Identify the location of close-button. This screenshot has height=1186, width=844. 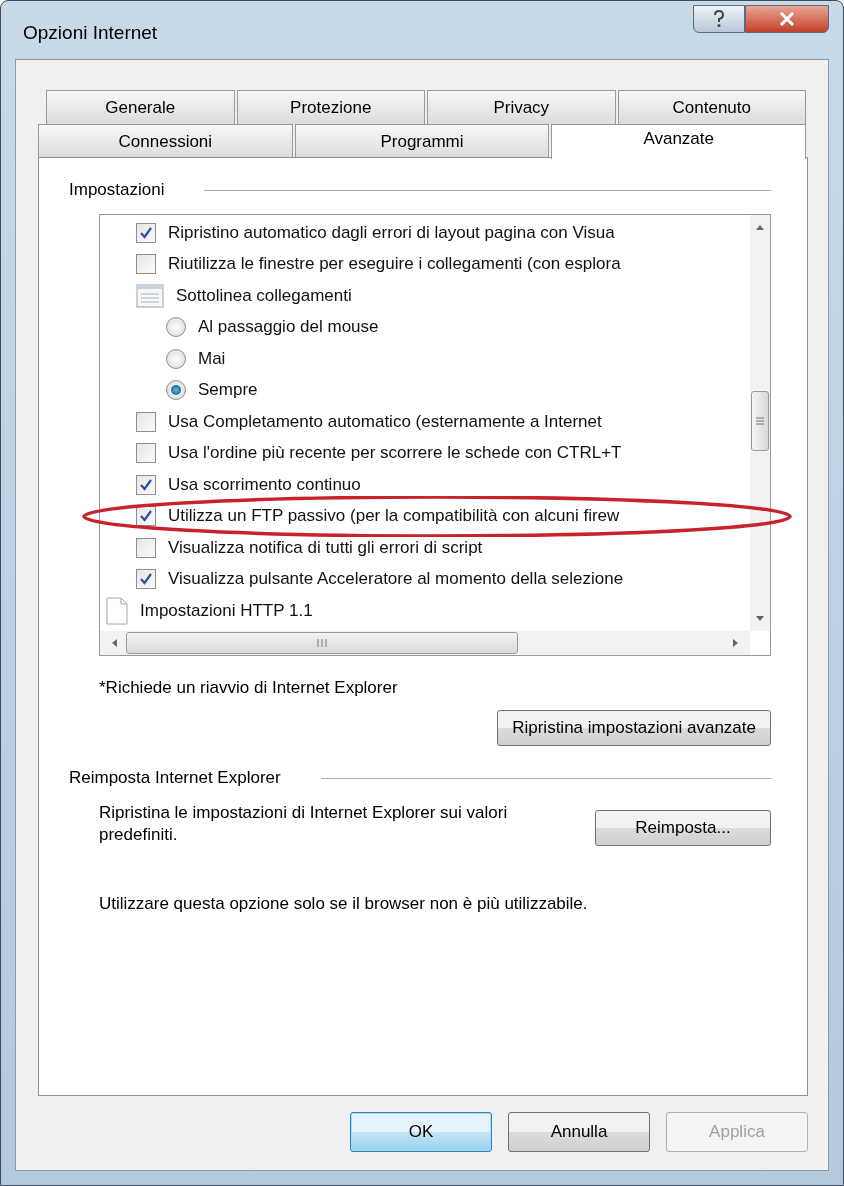
(787, 19).